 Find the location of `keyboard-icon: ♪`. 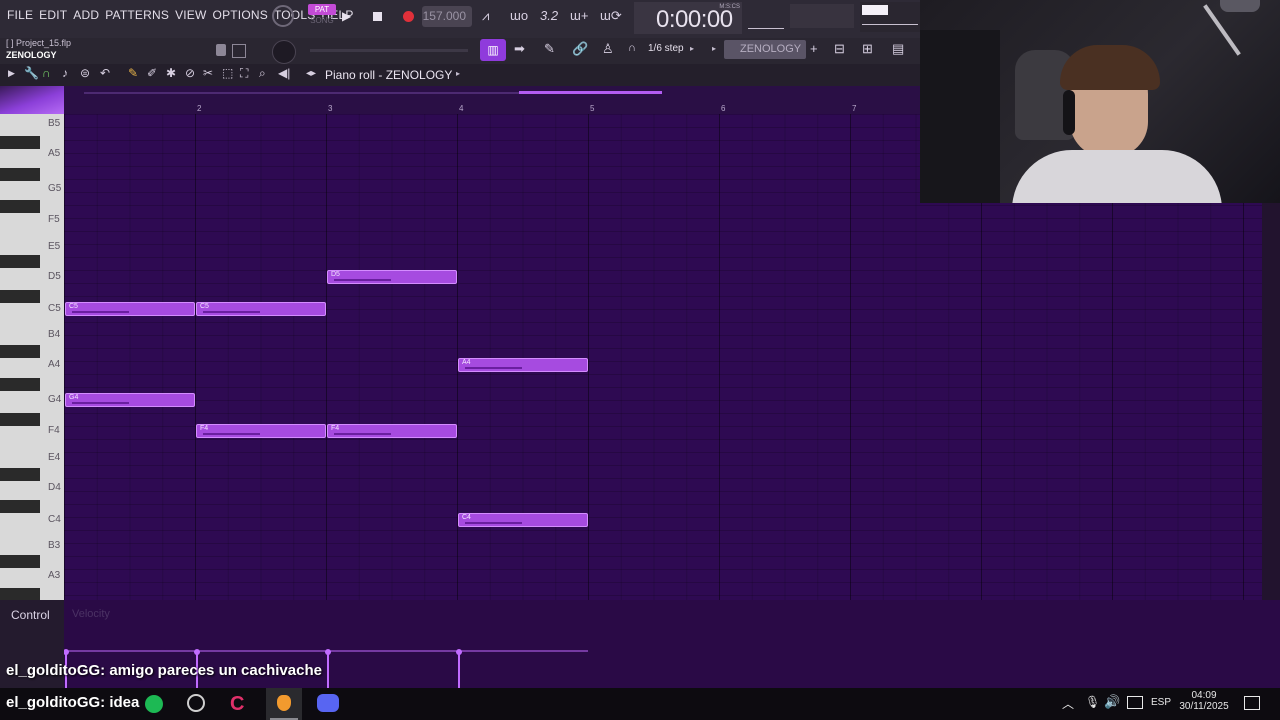

keyboard-icon: ♪ is located at coordinates (65, 73).